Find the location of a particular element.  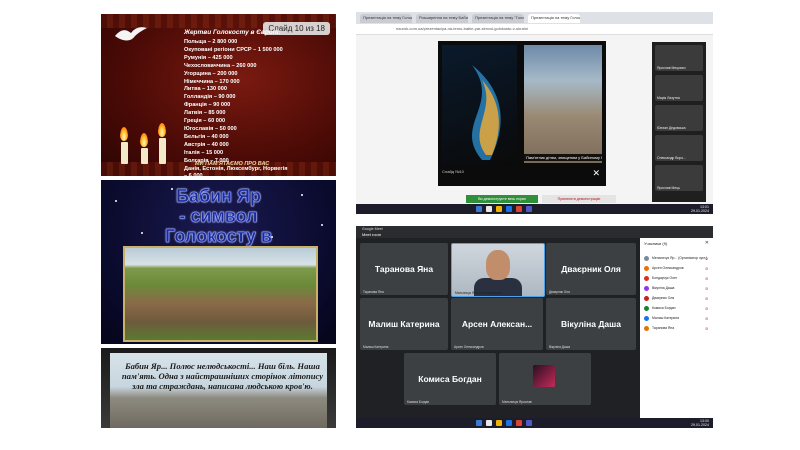

flame-art-icon is located at coordinates (486, 112).